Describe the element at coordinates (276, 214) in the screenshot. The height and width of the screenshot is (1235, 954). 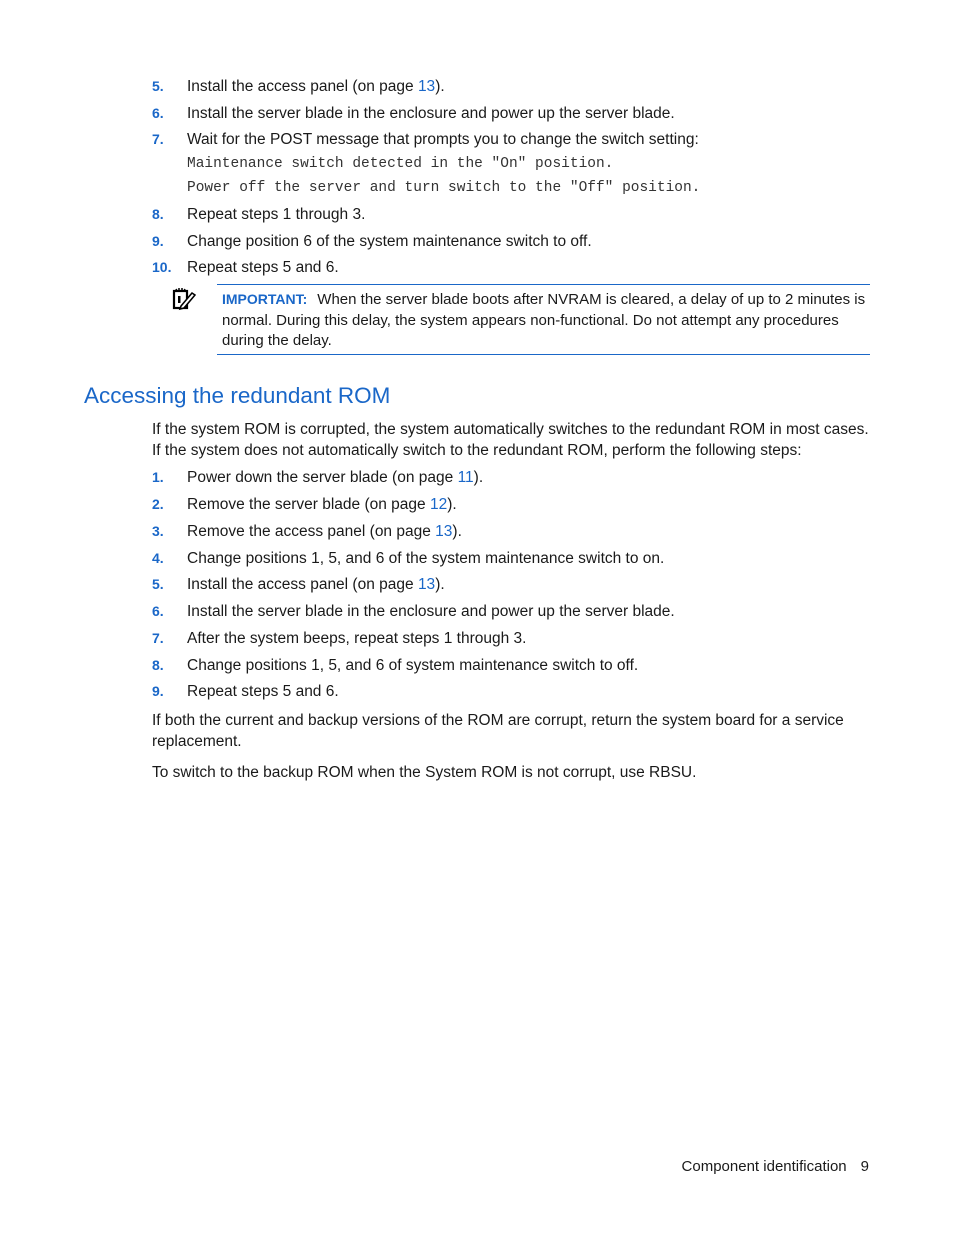
I see `step-text: Repeat steps 1 through 3.` at that location.